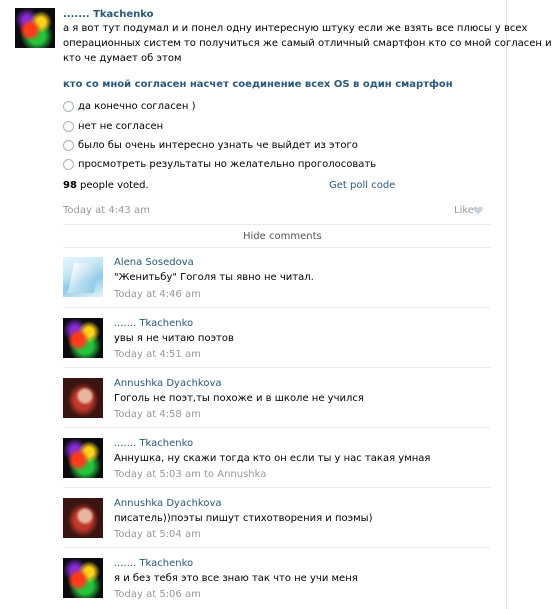 This screenshot has width=558, height=609. Describe the element at coordinates (68, 164) in the screenshot. I see `poll-option-4-radio-icon` at that location.